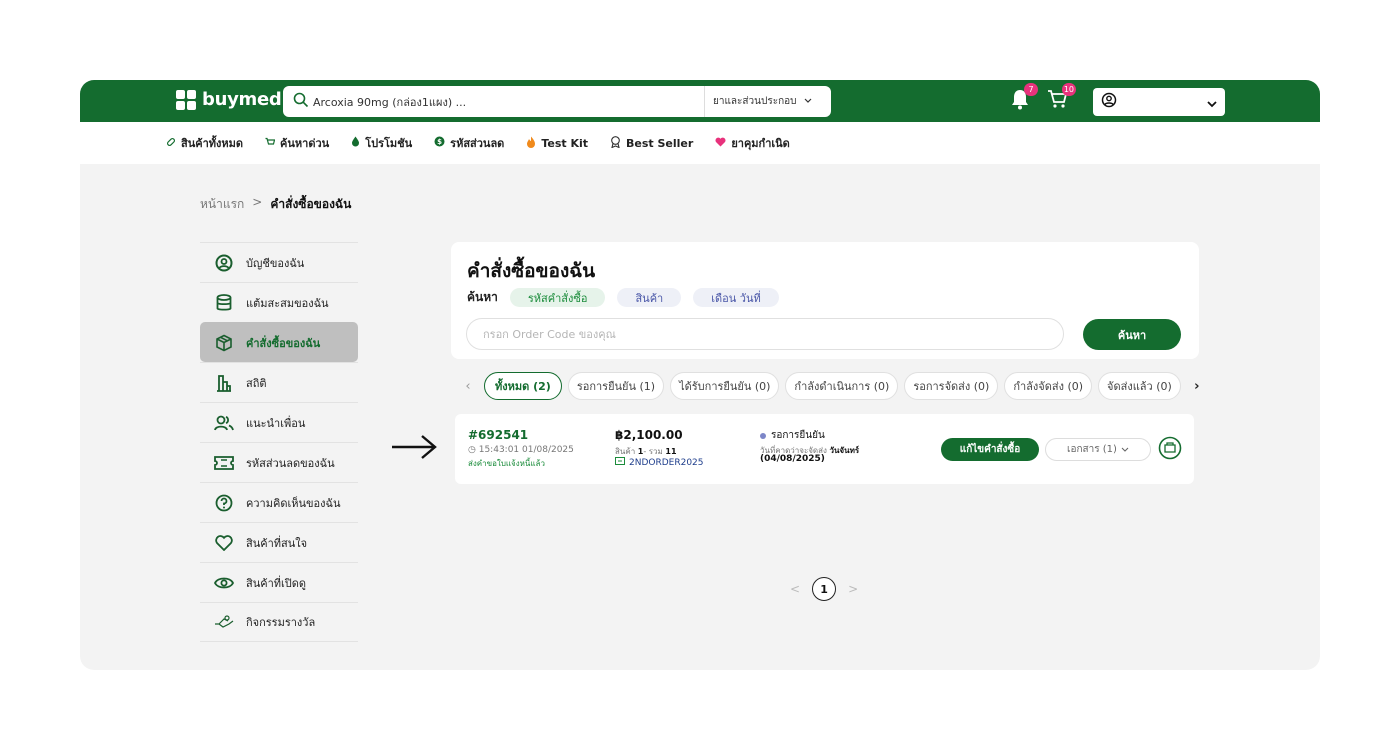 The width and height of the screenshot is (1400, 750). I want to click on account-select, so click(1159, 102).